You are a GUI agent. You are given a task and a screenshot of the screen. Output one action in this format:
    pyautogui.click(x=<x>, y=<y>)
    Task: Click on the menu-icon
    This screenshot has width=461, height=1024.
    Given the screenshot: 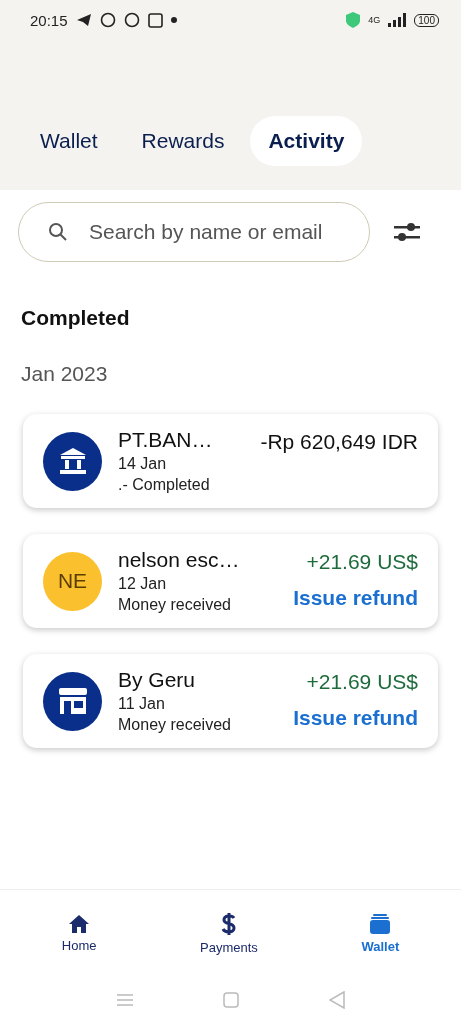 What is the action you would take?
    pyautogui.click(x=124, y=1000)
    